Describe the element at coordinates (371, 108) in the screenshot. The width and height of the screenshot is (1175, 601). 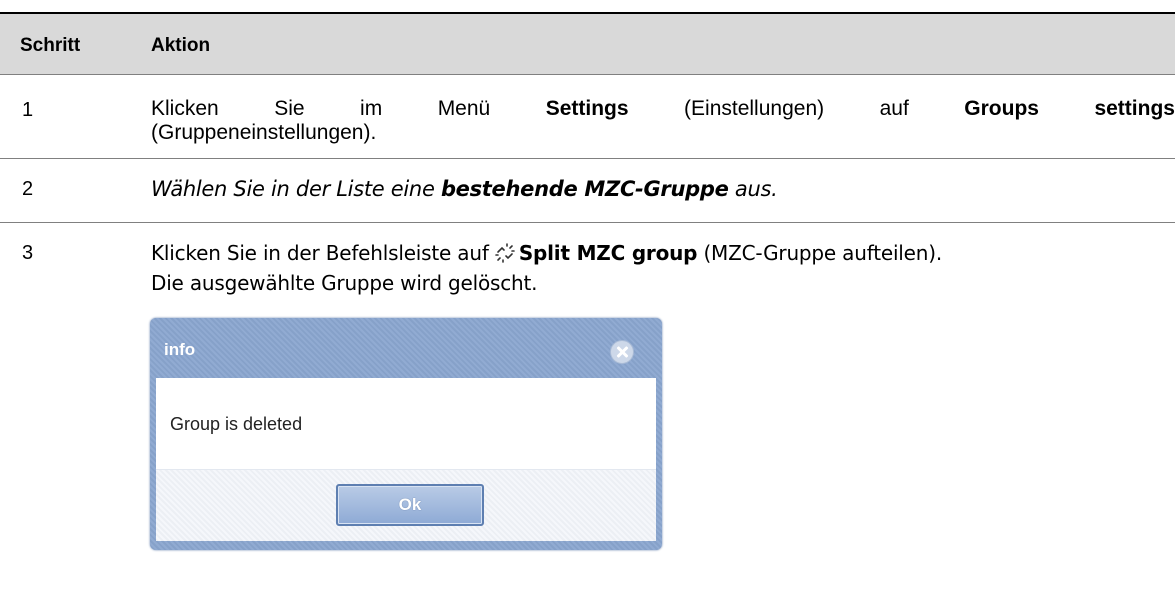
I see `word: im` at that location.